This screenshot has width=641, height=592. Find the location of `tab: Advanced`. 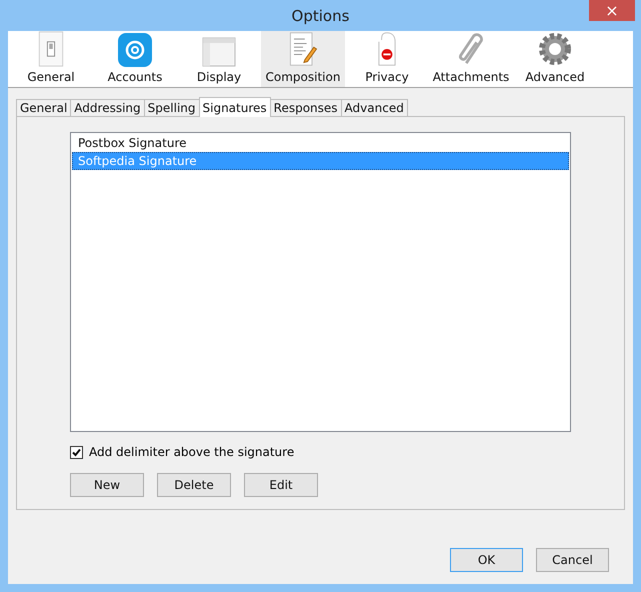

tab: Advanced is located at coordinates (374, 108).